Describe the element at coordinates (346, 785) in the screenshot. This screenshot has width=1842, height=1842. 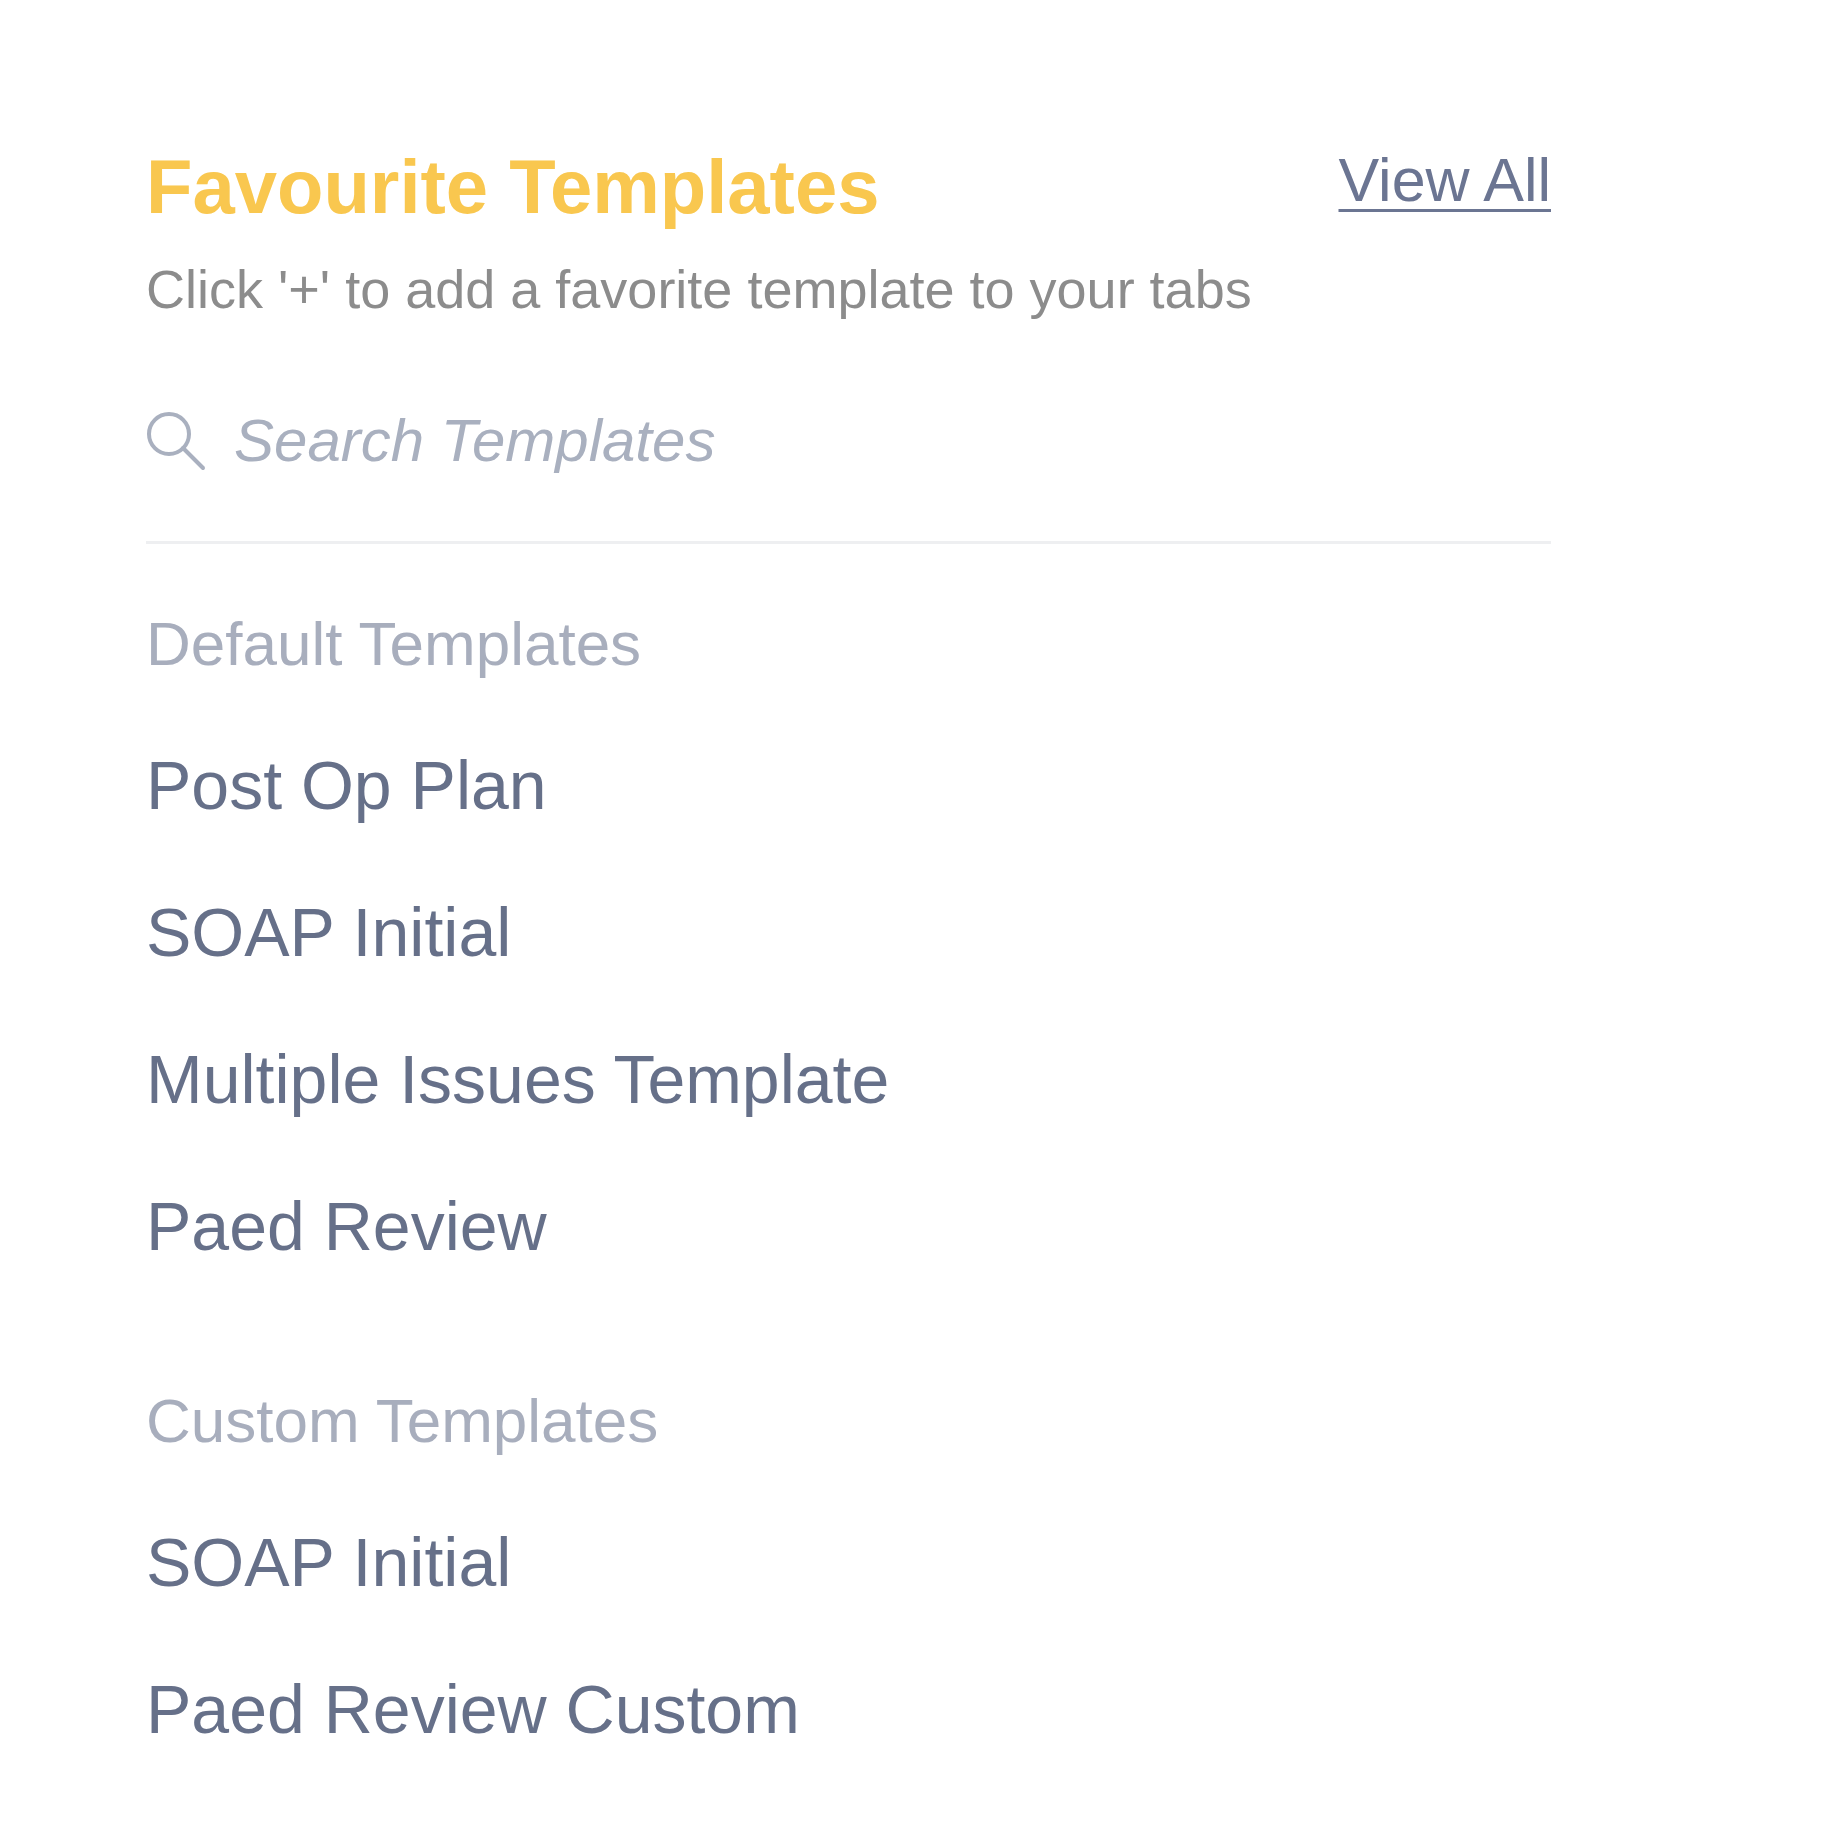
I see `template-item: Post Op Plan` at that location.